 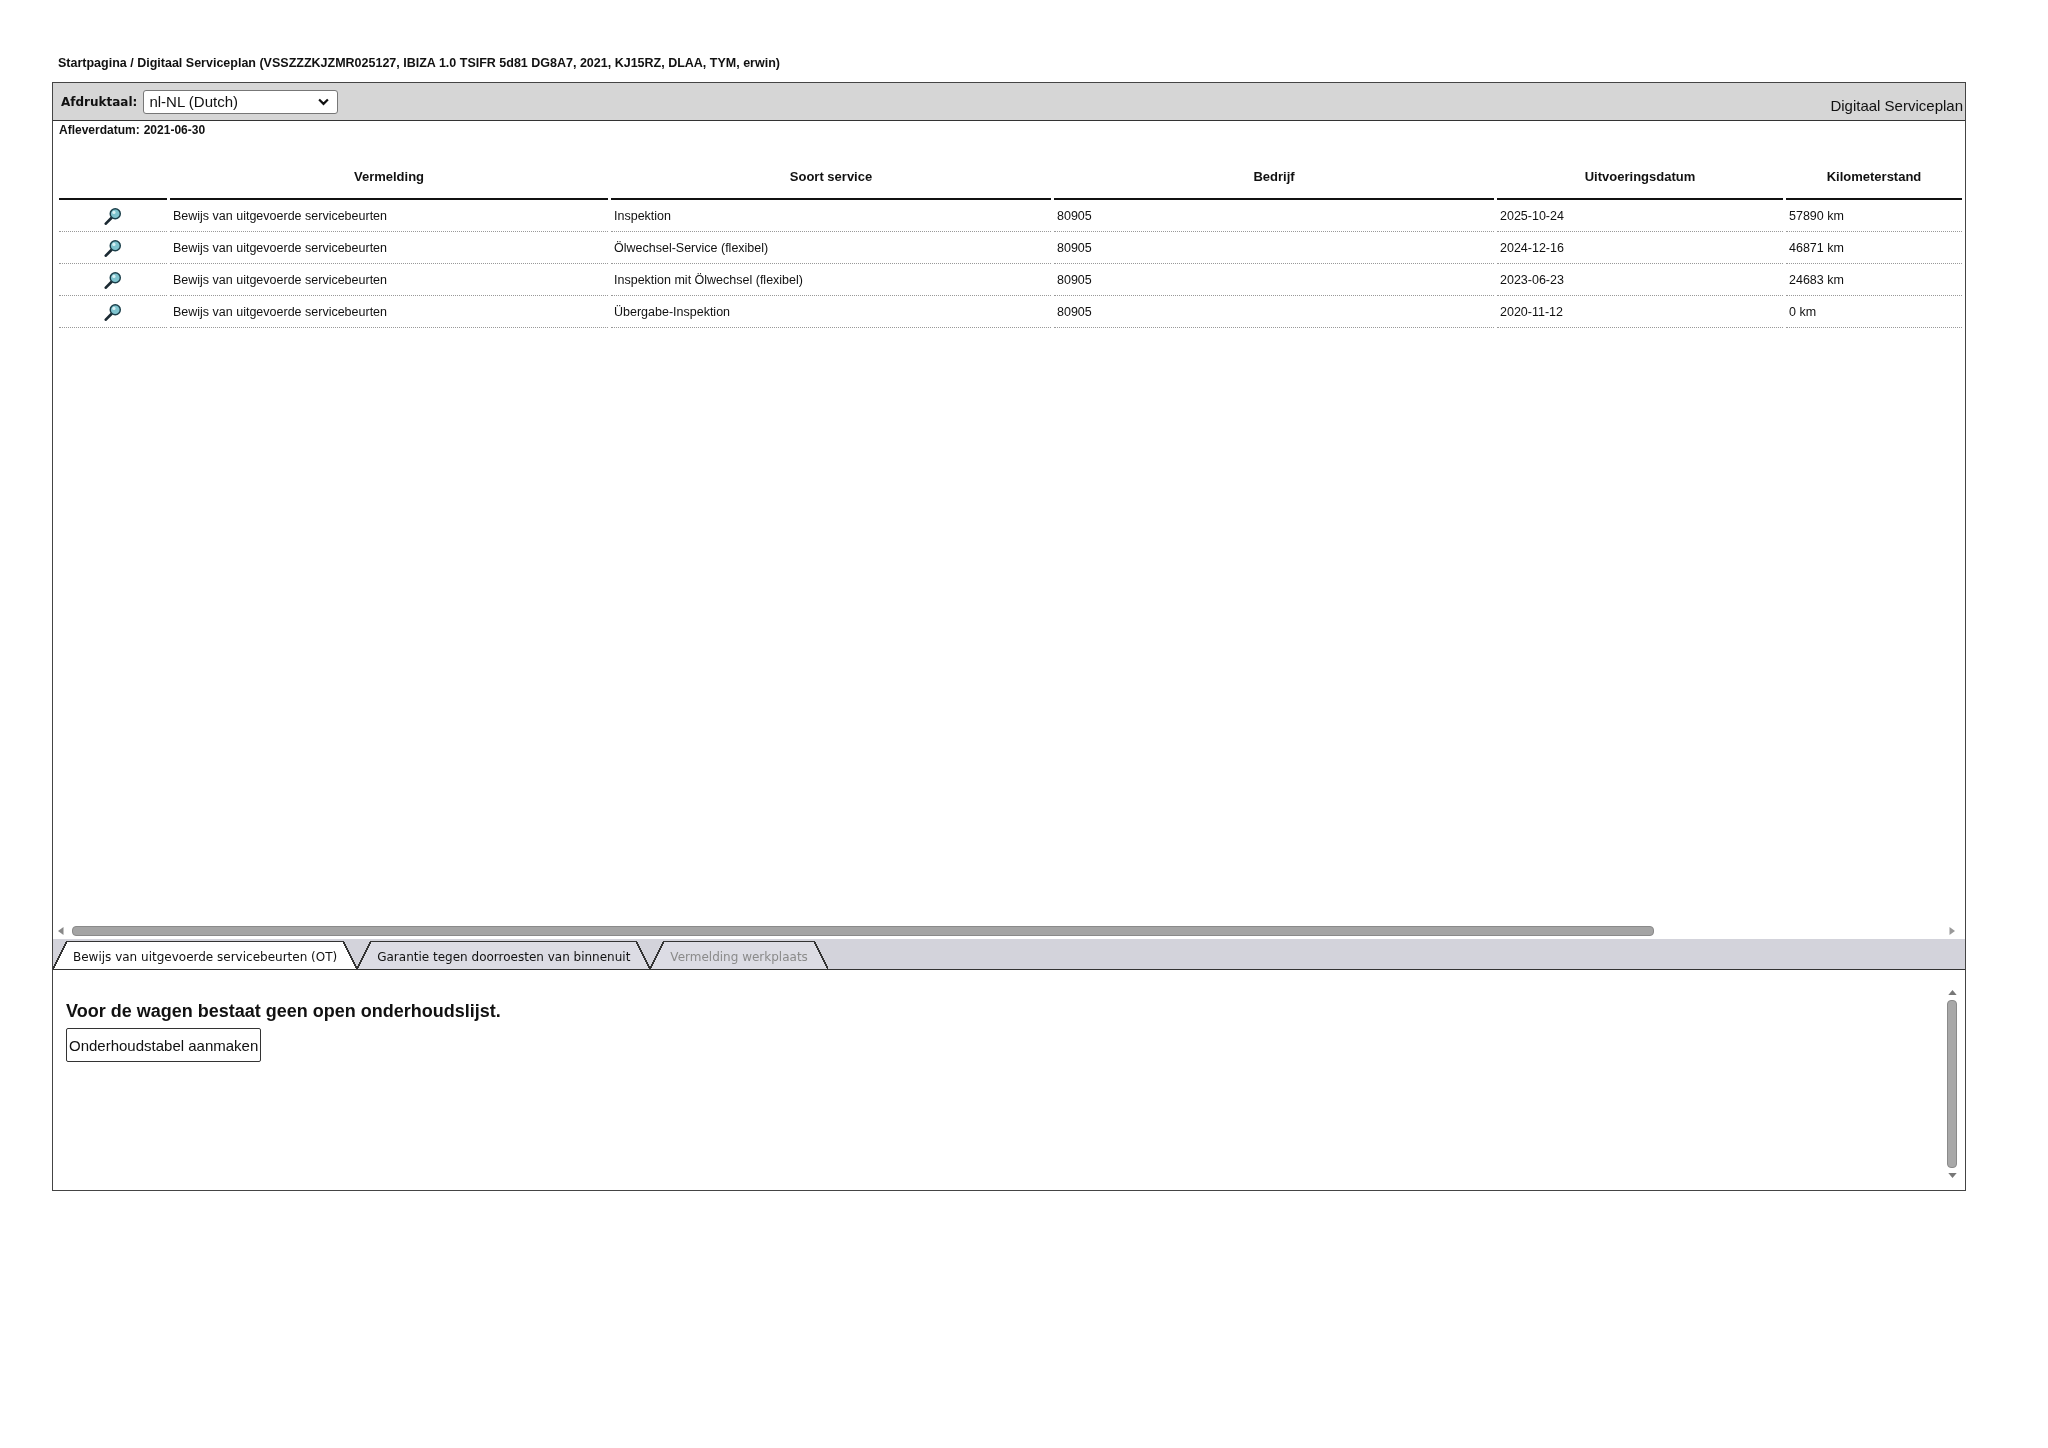 I want to click on column-header: Soort service, so click(x=831, y=173).